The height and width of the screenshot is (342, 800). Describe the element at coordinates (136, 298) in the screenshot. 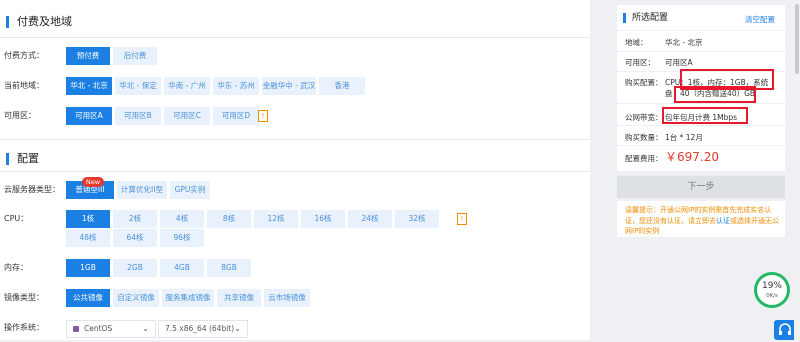

I see `image-option-custom: 自定义镜像` at that location.